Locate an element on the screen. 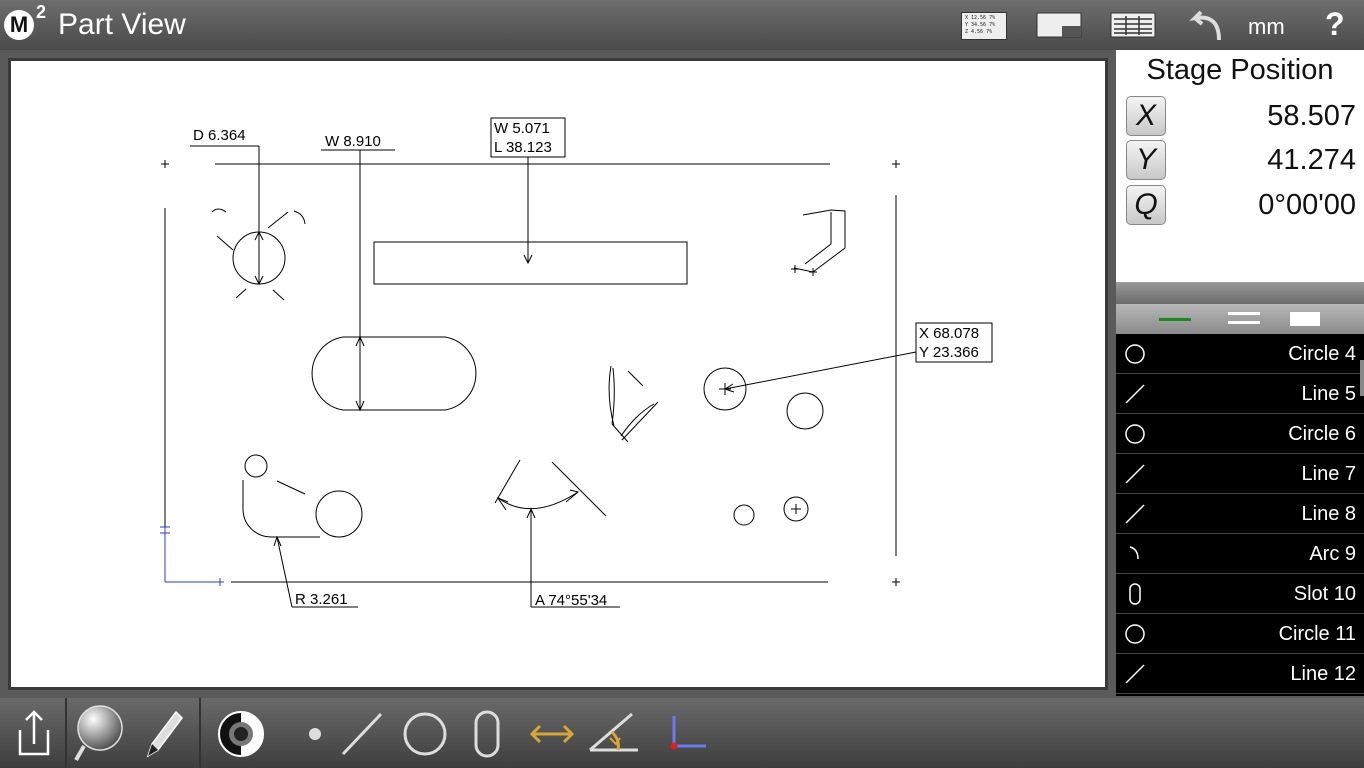 The width and height of the screenshot is (1364, 768). pos-x-text: X 68.078 is located at coordinates (949, 333).